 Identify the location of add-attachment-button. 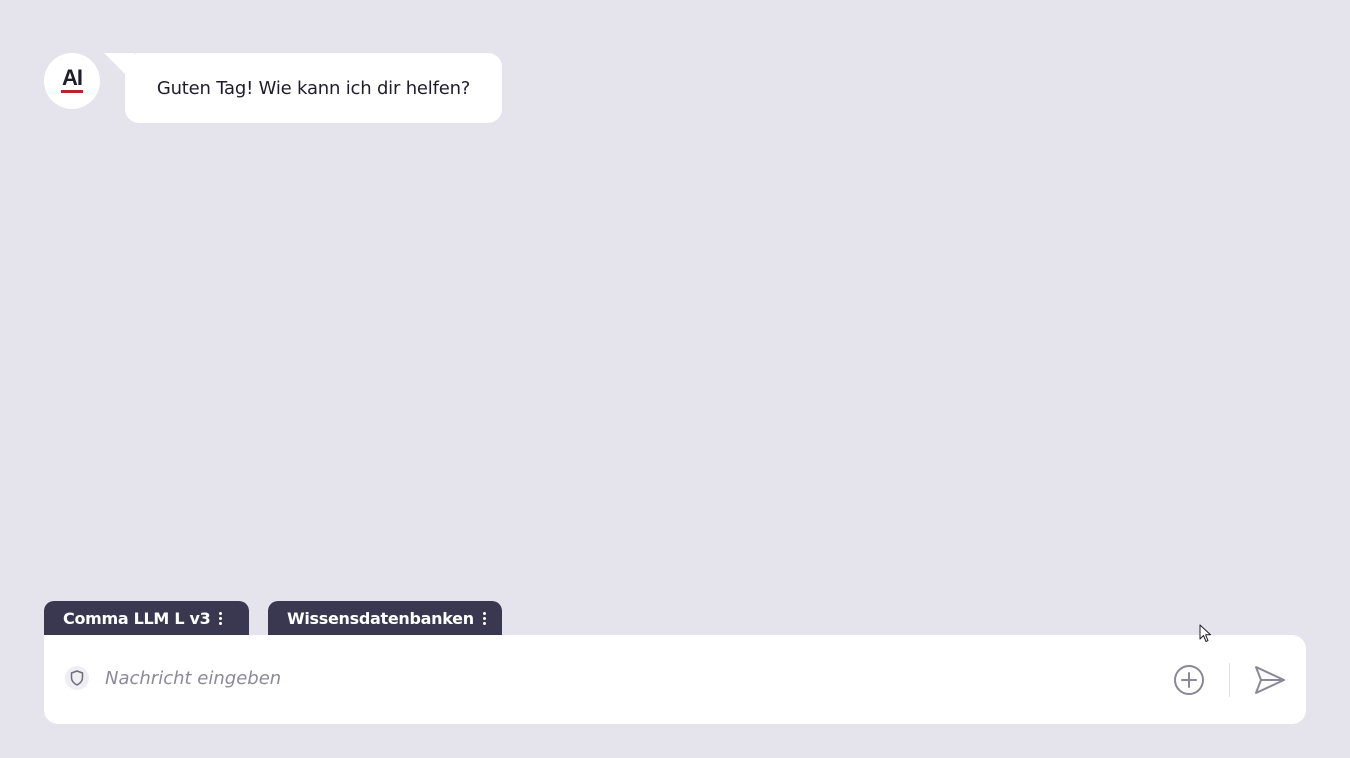
(1189, 680).